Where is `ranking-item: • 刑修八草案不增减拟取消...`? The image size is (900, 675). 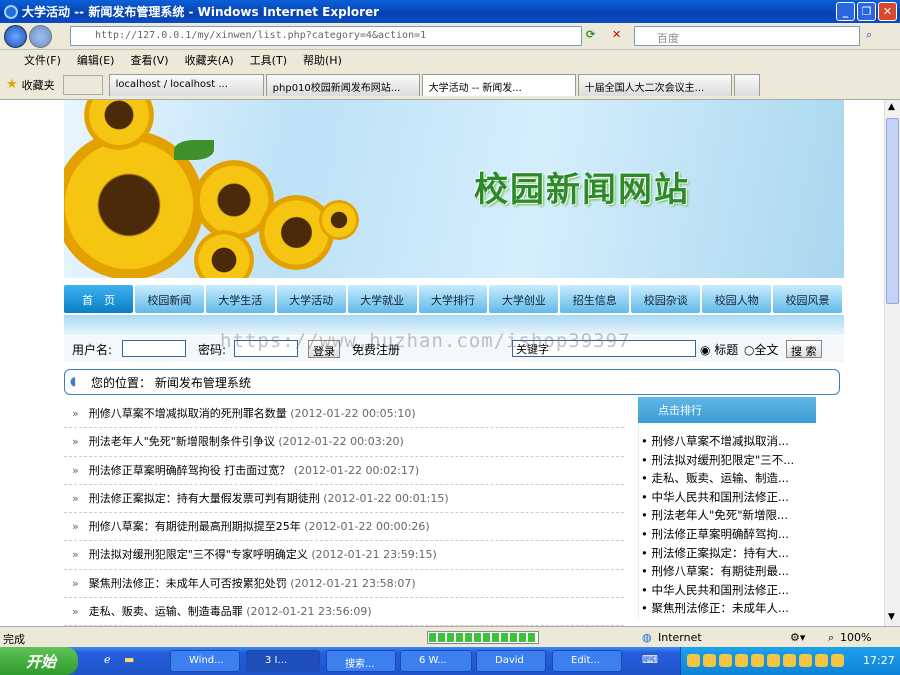
ranking-item: • 刑修八草案不增减拟取消... is located at coordinates (727, 442).